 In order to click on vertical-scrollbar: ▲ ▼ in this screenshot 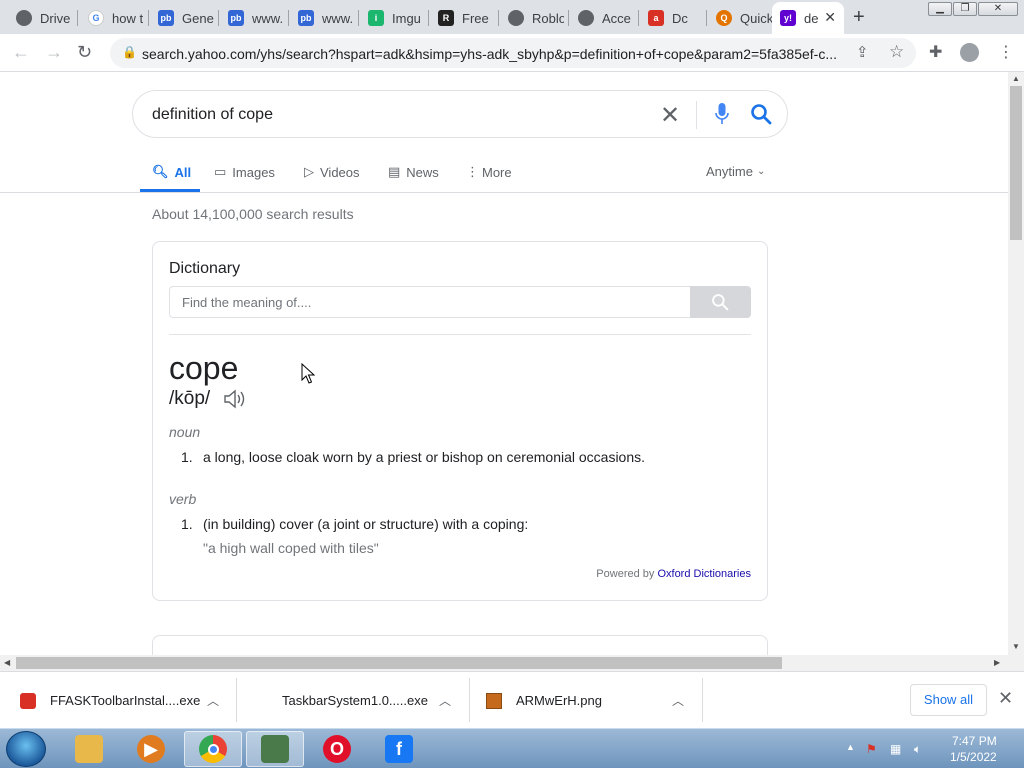, I will do `click(1016, 363)`.